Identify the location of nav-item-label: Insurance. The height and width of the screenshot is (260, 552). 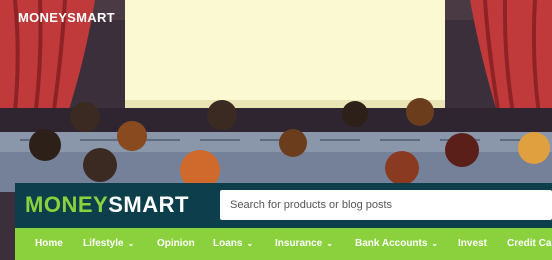
(299, 243).